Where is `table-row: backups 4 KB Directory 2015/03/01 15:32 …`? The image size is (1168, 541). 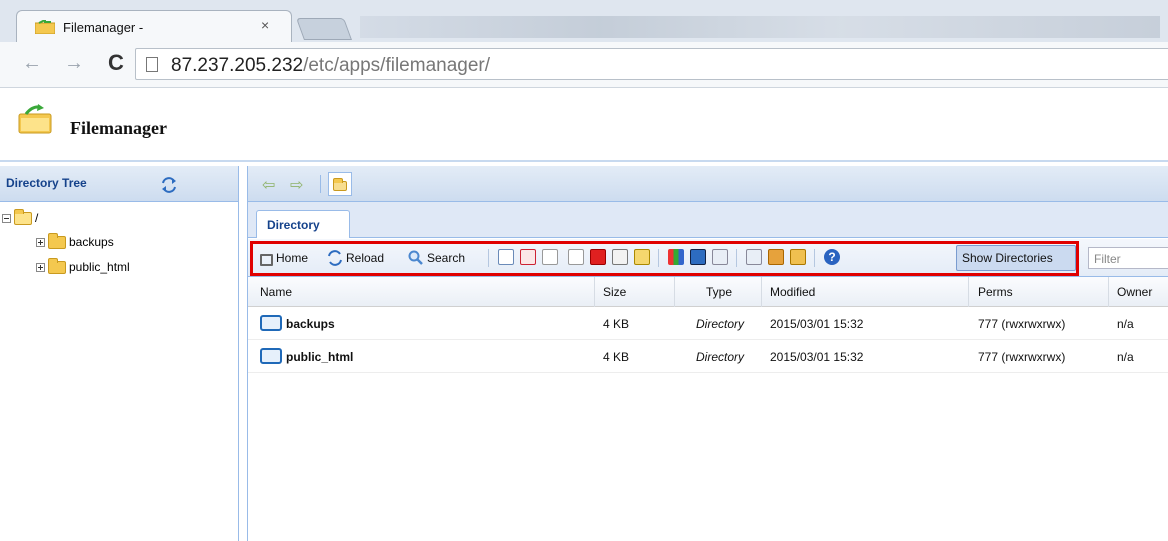 table-row: backups 4 KB Directory 2015/03/01 15:32 … is located at coordinates (708, 324).